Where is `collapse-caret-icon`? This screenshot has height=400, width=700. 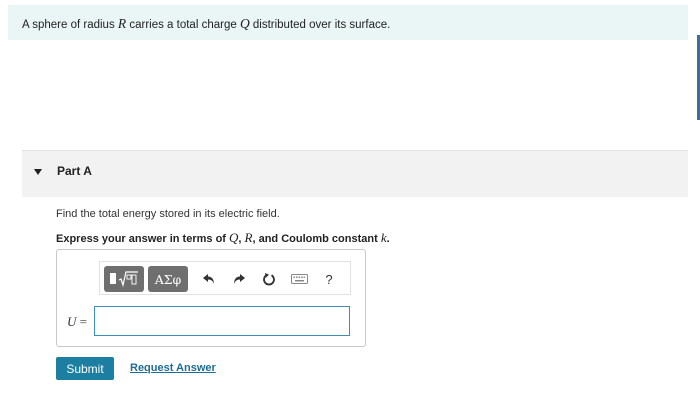 collapse-caret-icon is located at coordinates (38, 172).